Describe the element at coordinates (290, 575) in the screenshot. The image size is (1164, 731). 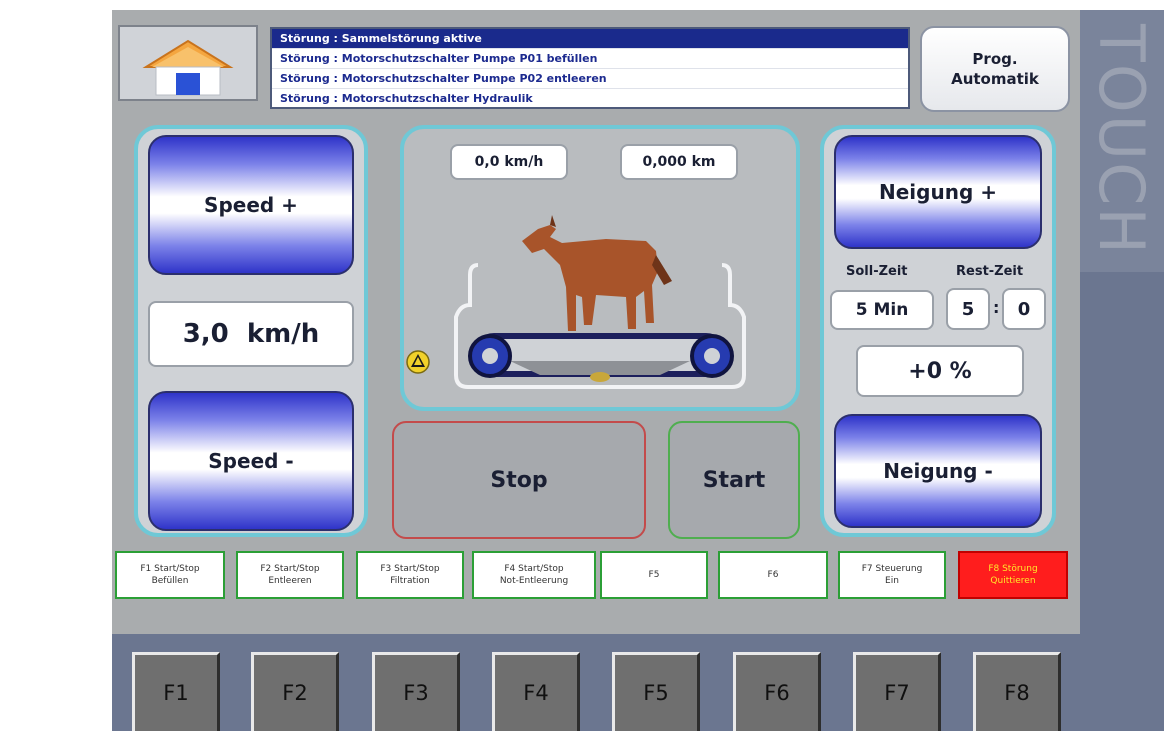
I see `fkey-label-f2: F2 Start/Stop Entleeren` at that location.